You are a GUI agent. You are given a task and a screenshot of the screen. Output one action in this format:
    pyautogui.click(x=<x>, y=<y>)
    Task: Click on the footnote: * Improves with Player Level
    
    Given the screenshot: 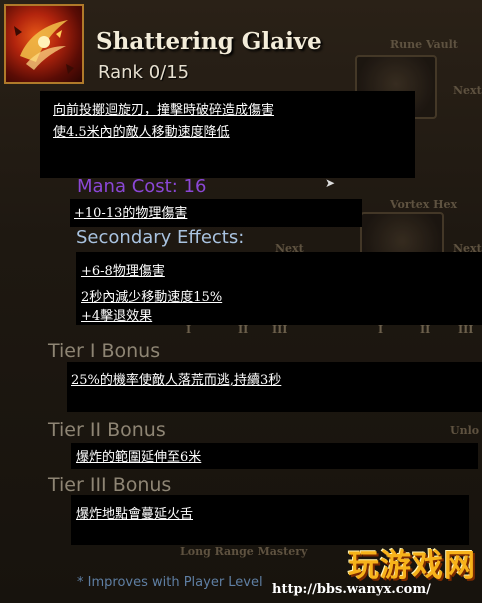 What is the action you would take?
    pyautogui.click(x=170, y=582)
    